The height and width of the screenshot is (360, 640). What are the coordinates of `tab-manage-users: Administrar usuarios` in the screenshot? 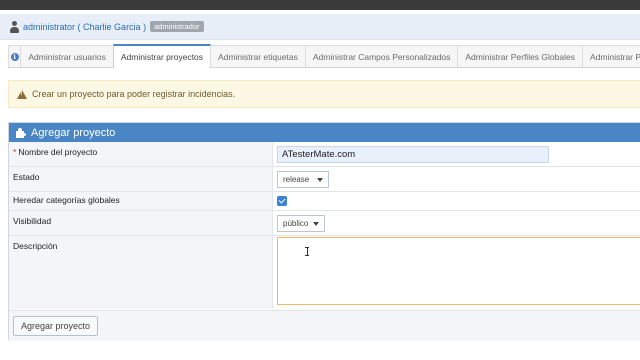 It's located at (67, 56).